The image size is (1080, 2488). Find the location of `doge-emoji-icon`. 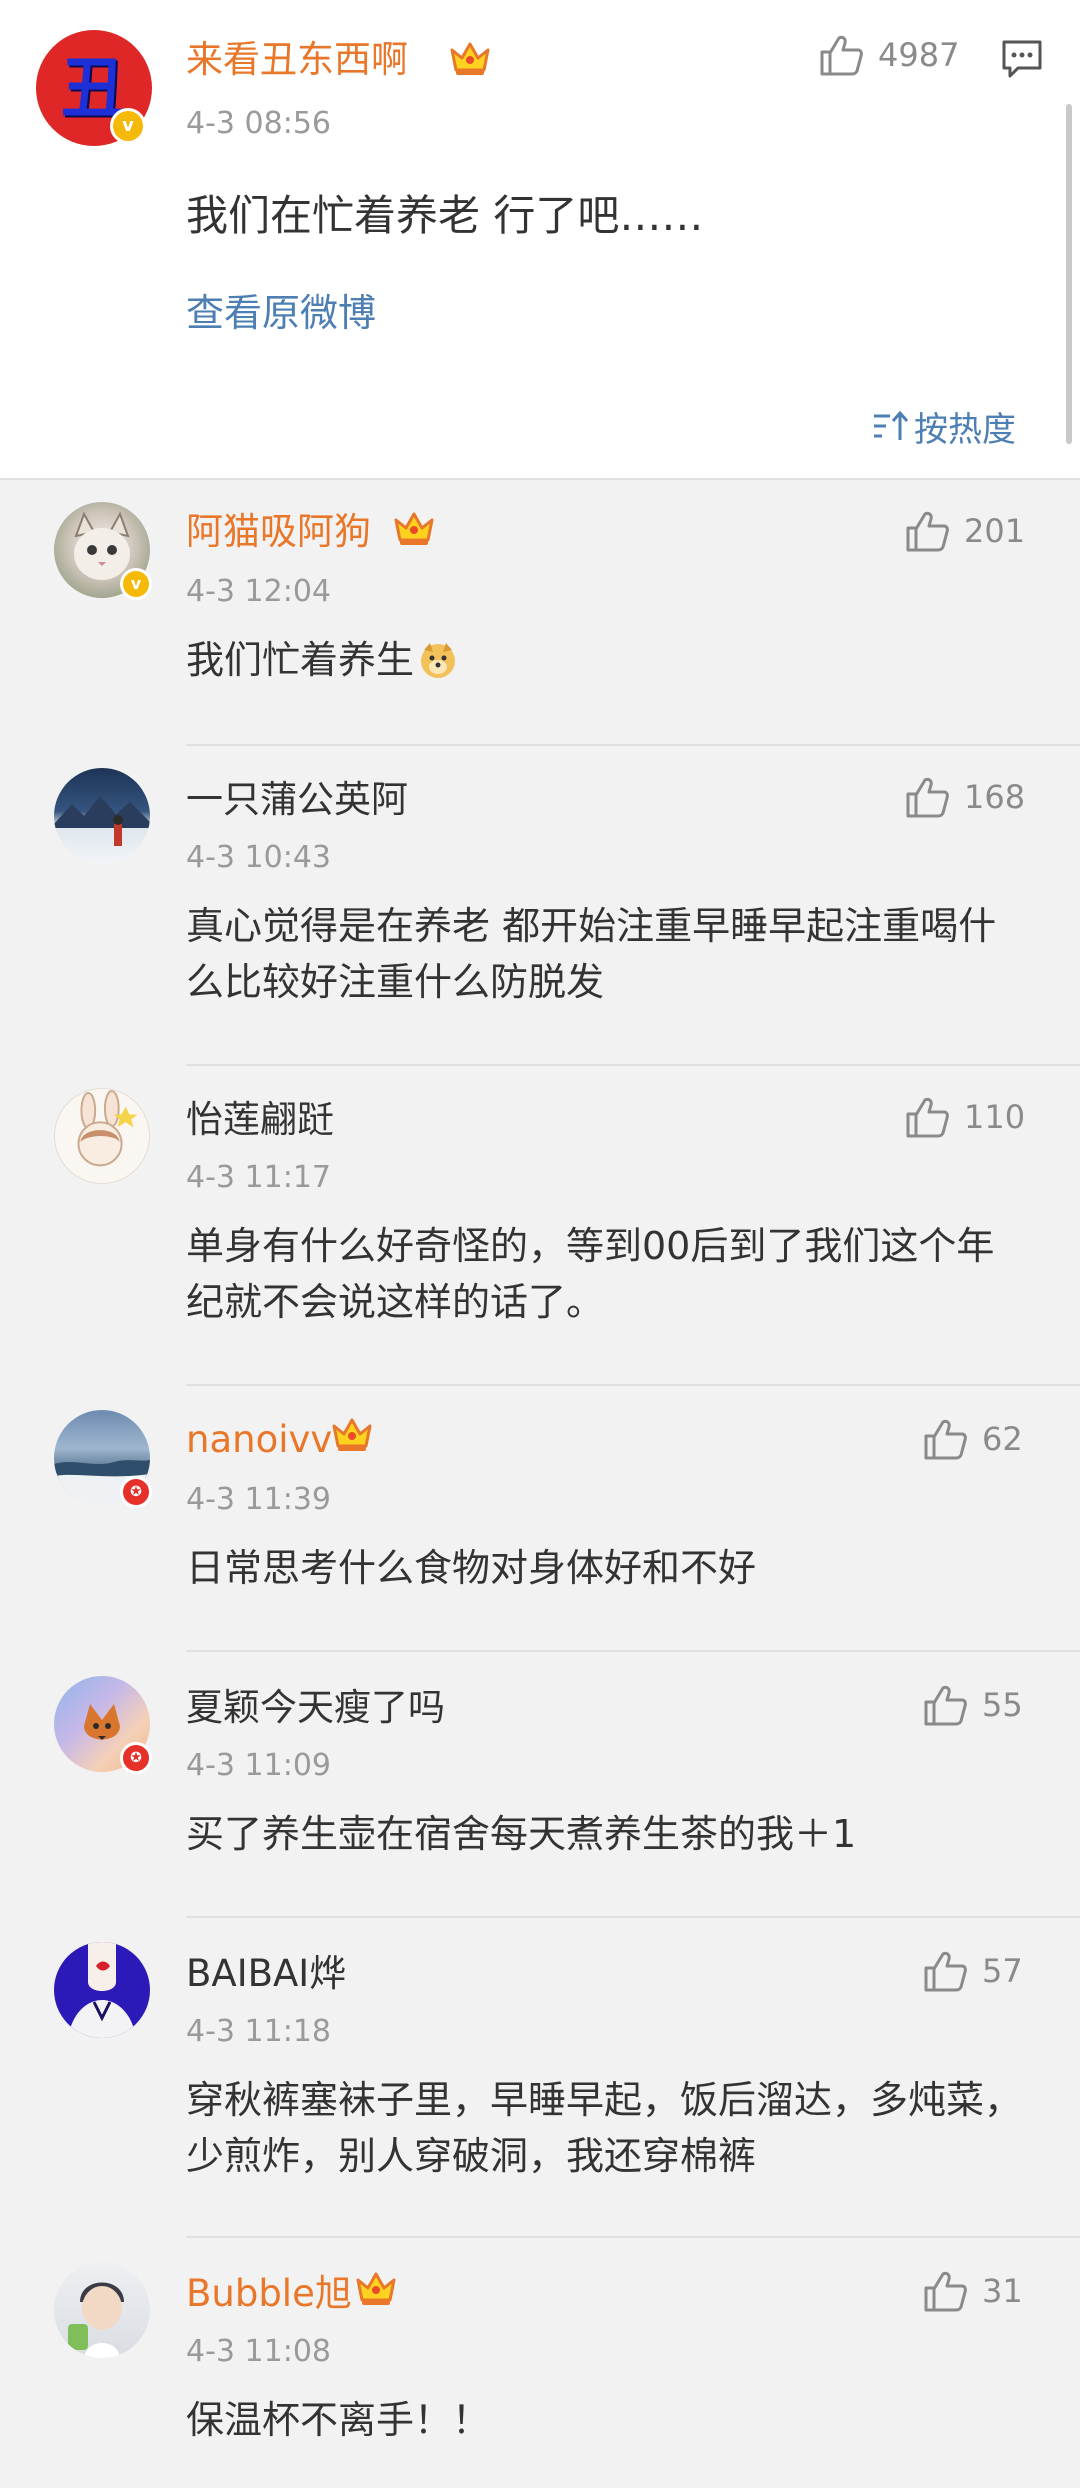

doge-emoji-icon is located at coordinates (438, 660).